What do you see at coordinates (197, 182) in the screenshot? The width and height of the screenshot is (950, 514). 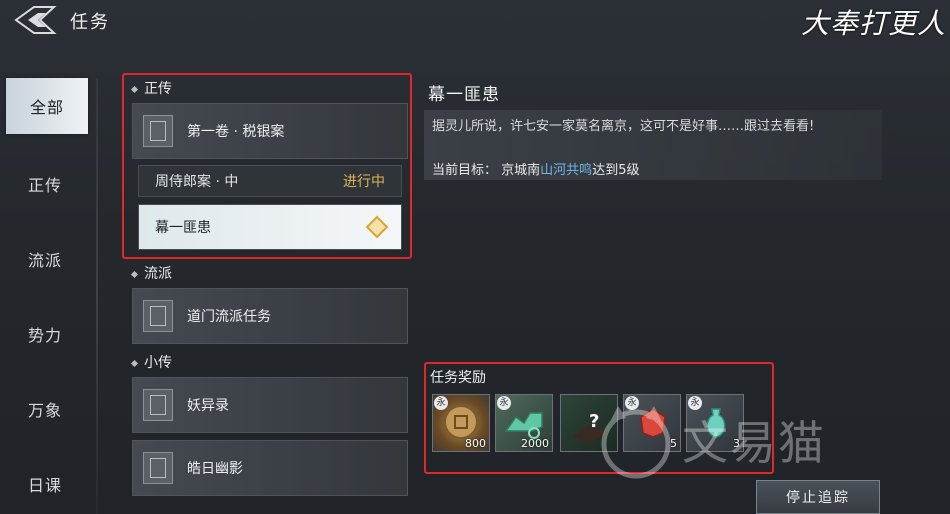 I see `quest-label: 周侍郎案 · 中` at bounding box center [197, 182].